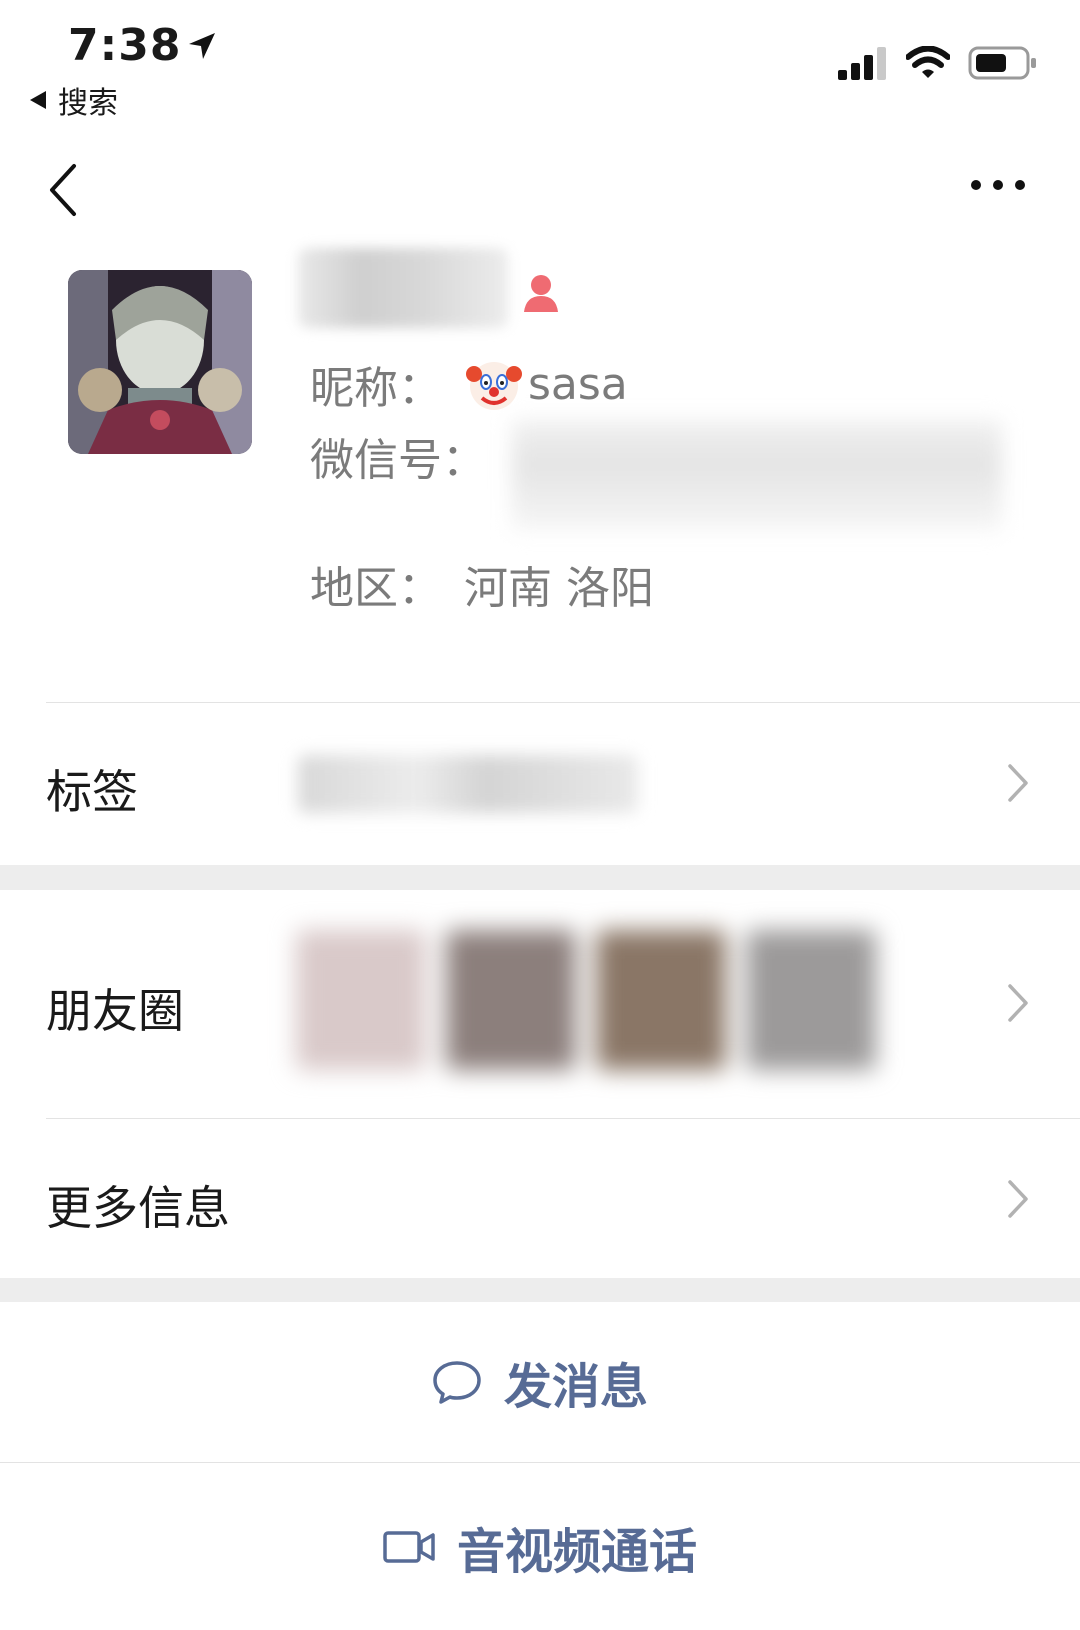 The image size is (1080, 1630). I want to click on video-camera-icon, so click(409, 1546).